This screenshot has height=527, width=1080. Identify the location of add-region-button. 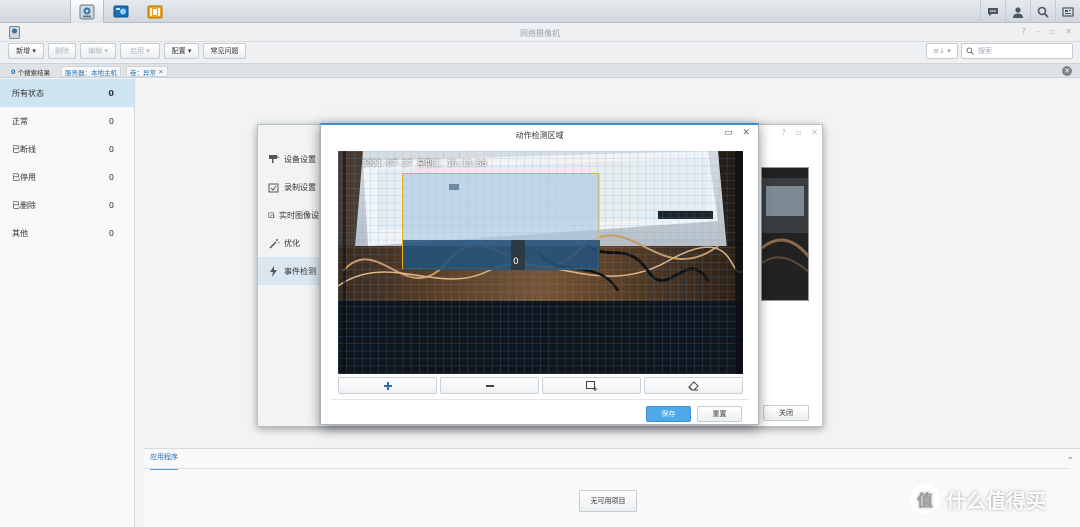
(591, 385).